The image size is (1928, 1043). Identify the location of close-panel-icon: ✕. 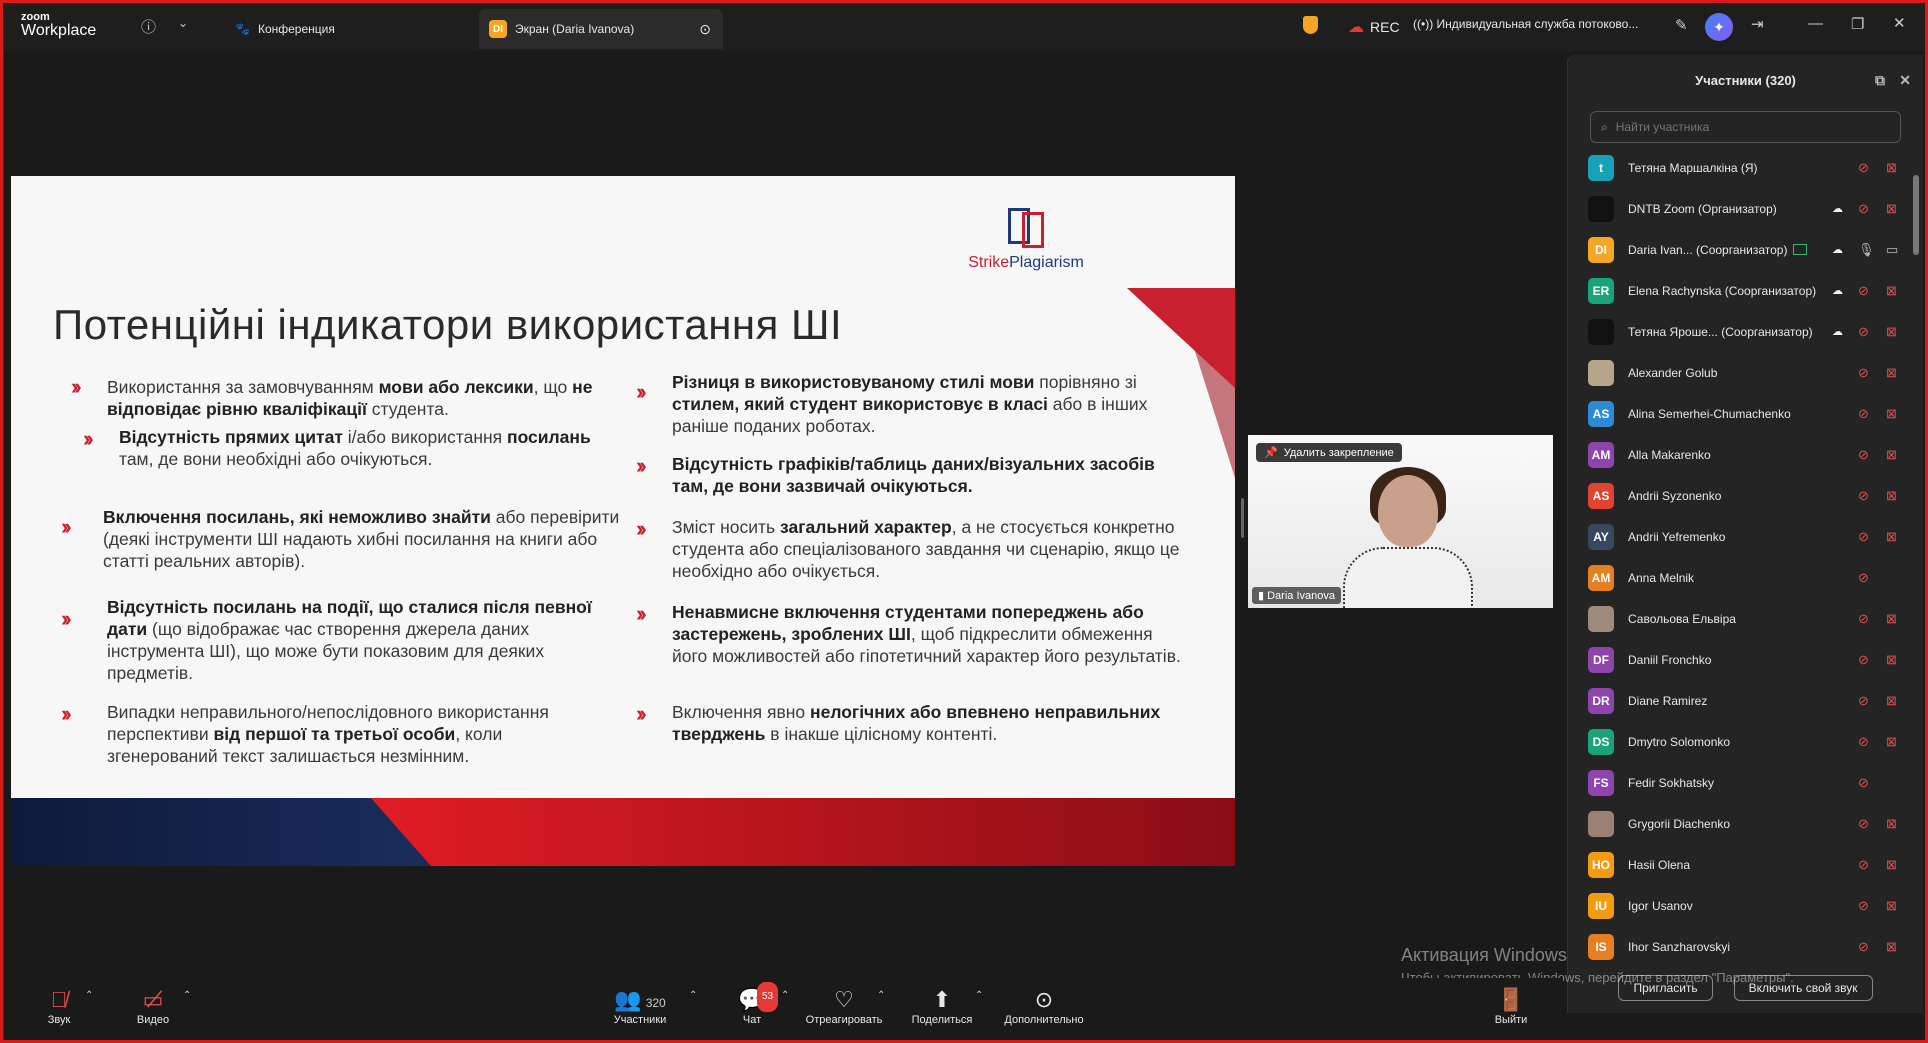
(1905, 80).